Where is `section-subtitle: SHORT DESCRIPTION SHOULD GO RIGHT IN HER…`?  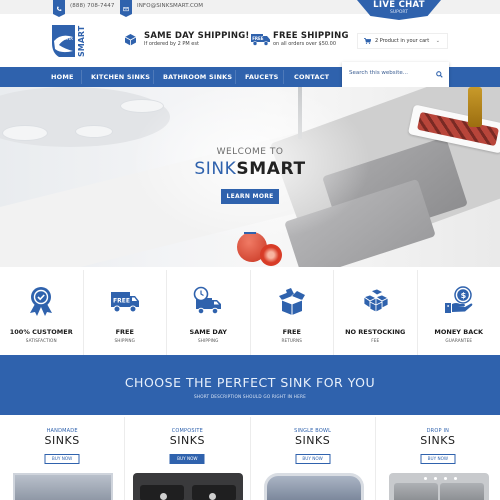 section-subtitle: SHORT DESCRIPTION SHOULD GO RIGHT IN HER… is located at coordinates (250, 396).